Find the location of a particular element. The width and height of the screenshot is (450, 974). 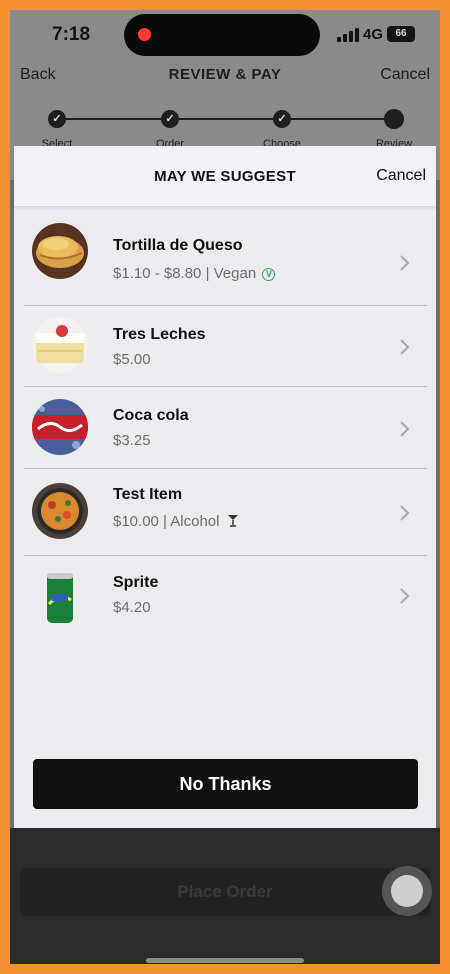

sheet-title: MAY WE SUGGEST is located at coordinates (225, 176).